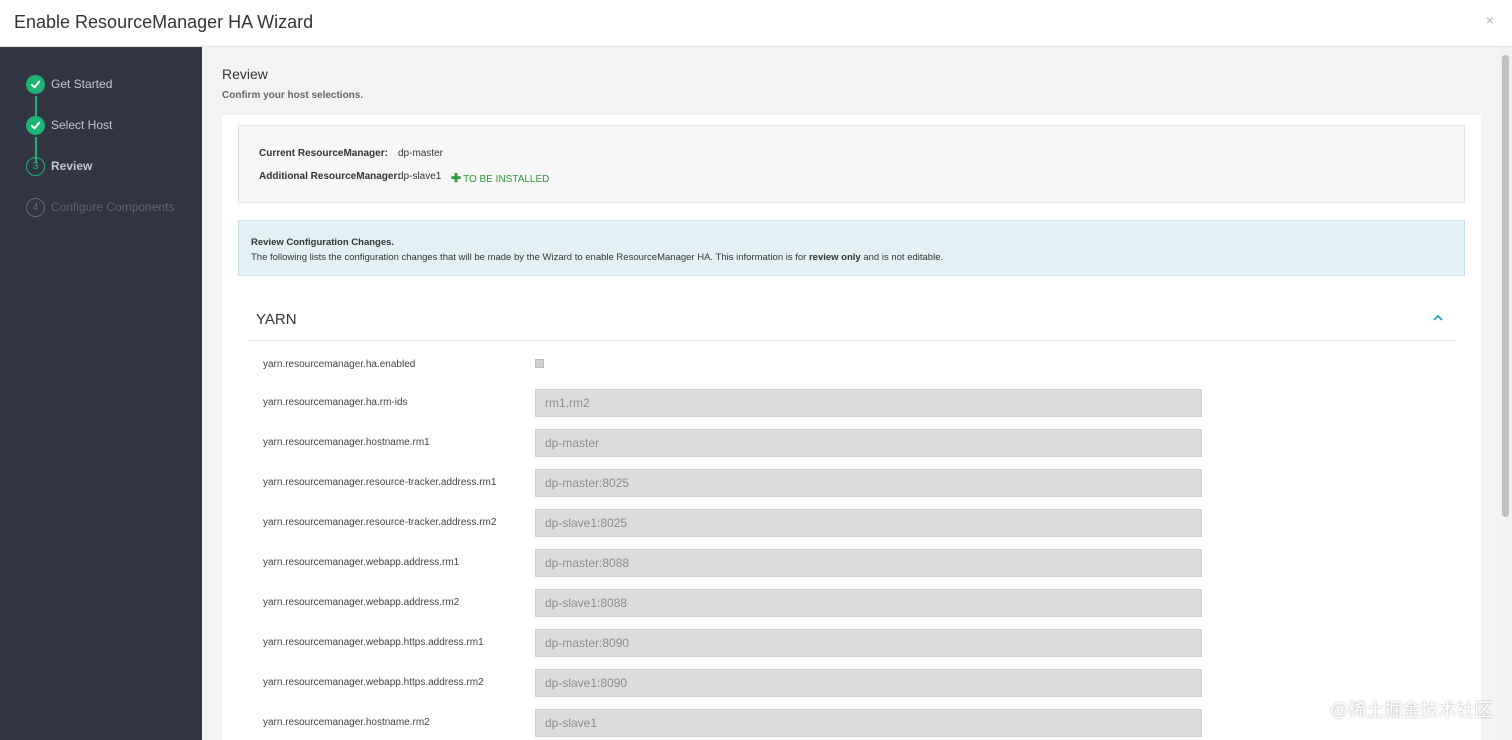  I want to click on watermark: @稀土掘金技术社区, so click(1411, 710).